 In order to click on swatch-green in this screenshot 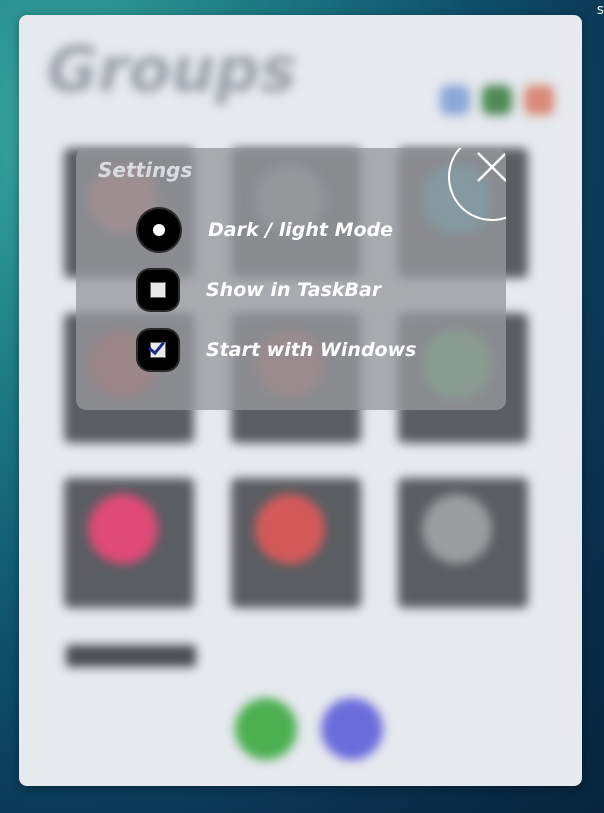, I will do `click(497, 100)`.